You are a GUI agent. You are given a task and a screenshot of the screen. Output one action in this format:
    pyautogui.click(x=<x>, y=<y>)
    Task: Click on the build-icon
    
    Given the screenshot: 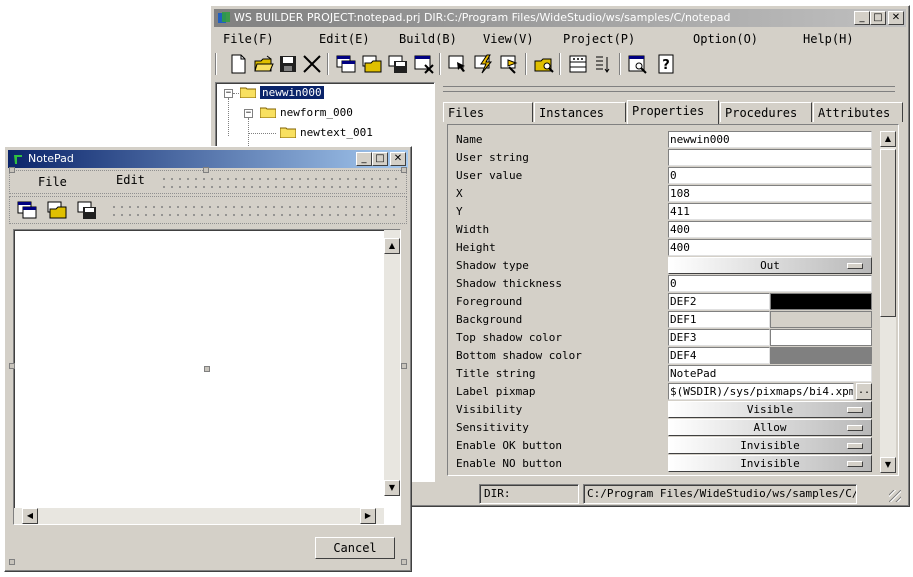 What is the action you would take?
    pyautogui.click(x=484, y=64)
    